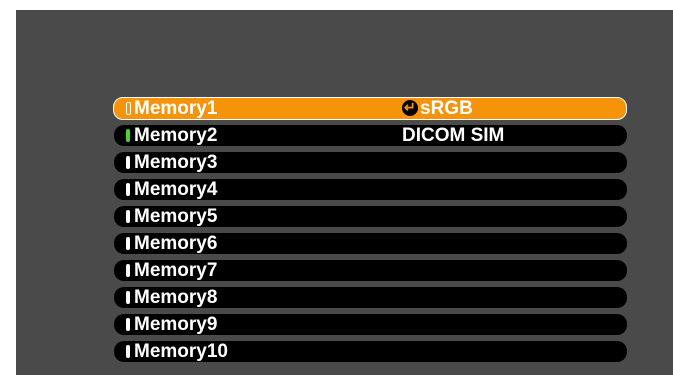 The height and width of the screenshot is (375, 673). Describe the element at coordinates (176, 270) in the screenshot. I see `memory-item-label: Memory7` at that location.